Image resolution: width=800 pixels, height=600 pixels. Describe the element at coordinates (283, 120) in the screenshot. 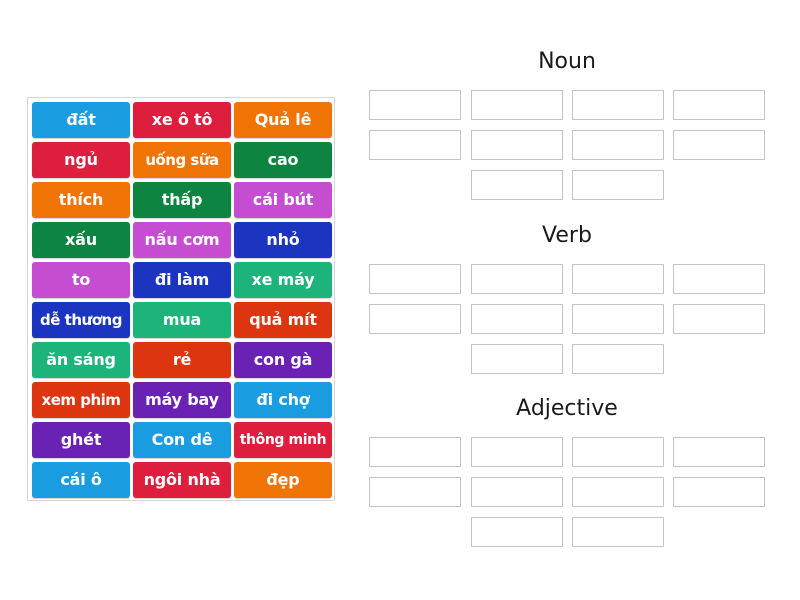

I see `word-tile: Quả lê` at that location.